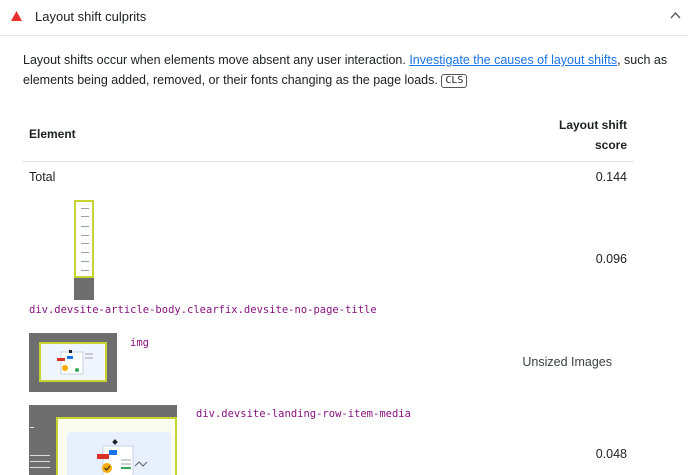  Describe the element at coordinates (52, 134) in the screenshot. I see `column-header-element: Element` at that location.